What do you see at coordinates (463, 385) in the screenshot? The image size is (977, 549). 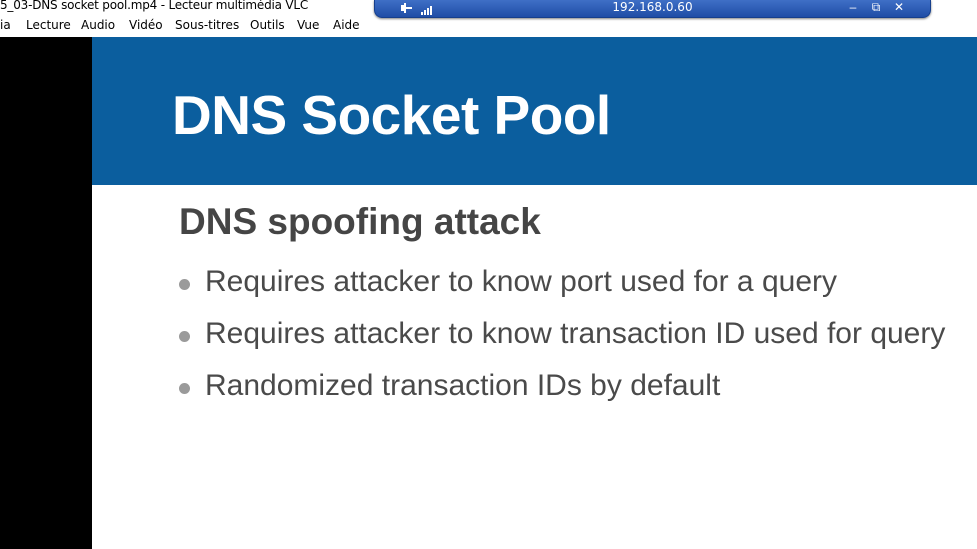 I see `bullet-text: Randomized transaction IDs by default` at bounding box center [463, 385].